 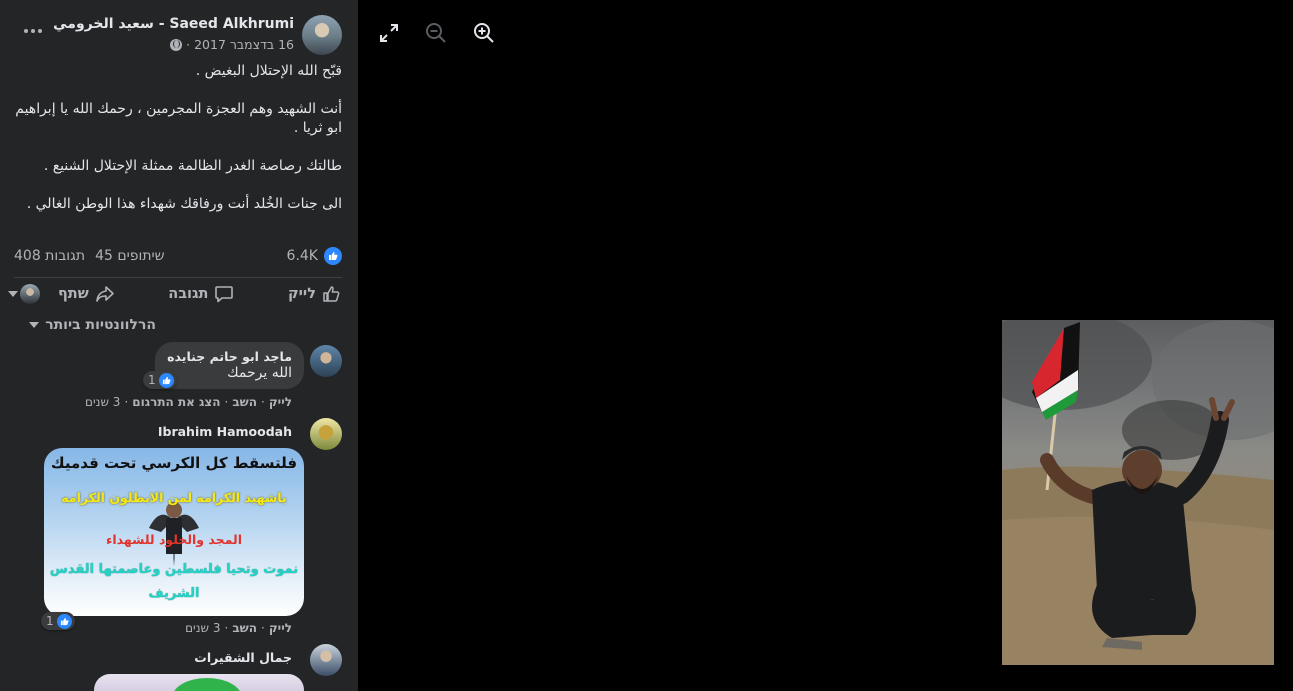 I want to click on share-button: שתף, so click(x=86, y=294).